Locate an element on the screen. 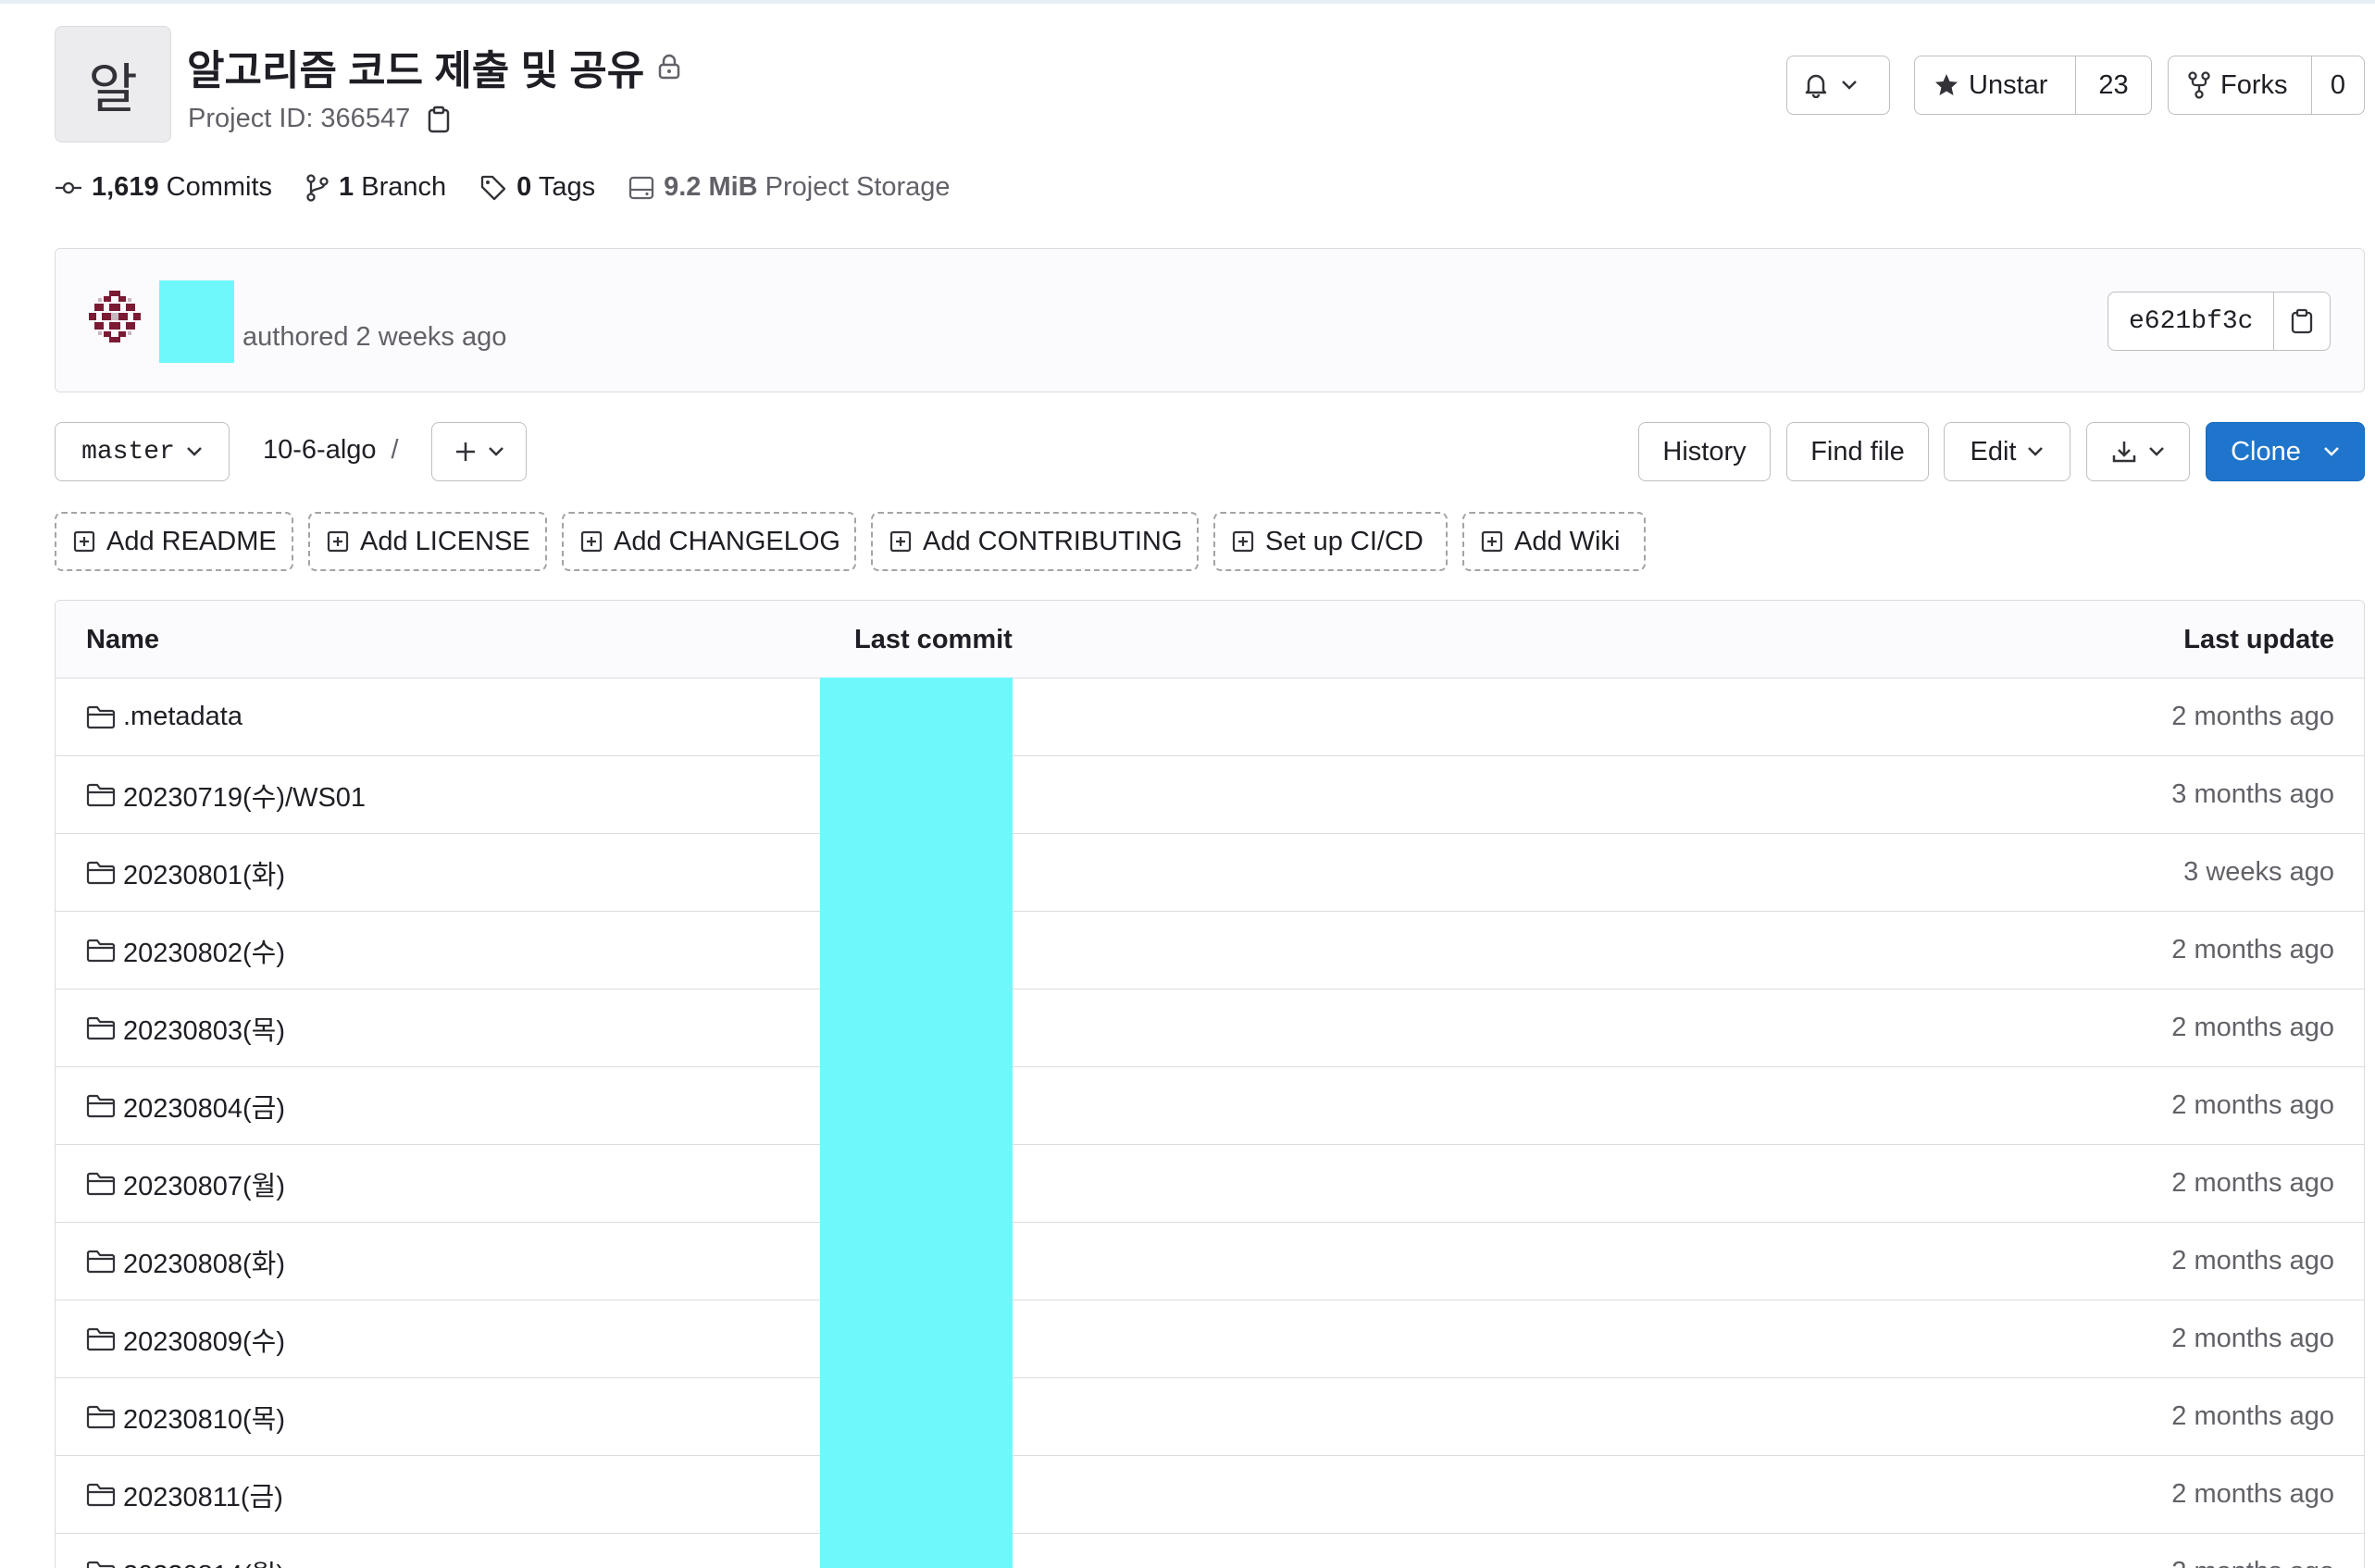 Image resolution: width=2375 pixels, height=1568 pixels. table-row: 20230811(금) 2 months ago is located at coordinates (1210, 1495).